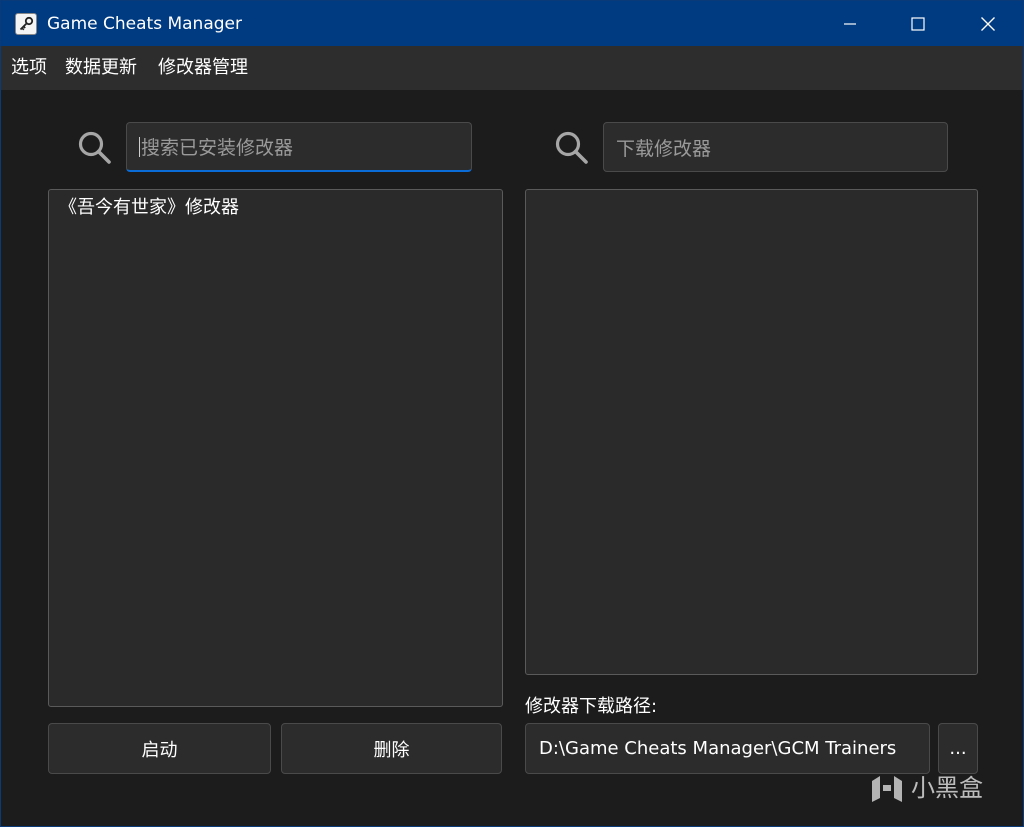 The width and height of the screenshot is (1024, 827). What do you see at coordinates (139, 146) in the screenshot?
I see `text-caret` at bounding box center [139, 146].